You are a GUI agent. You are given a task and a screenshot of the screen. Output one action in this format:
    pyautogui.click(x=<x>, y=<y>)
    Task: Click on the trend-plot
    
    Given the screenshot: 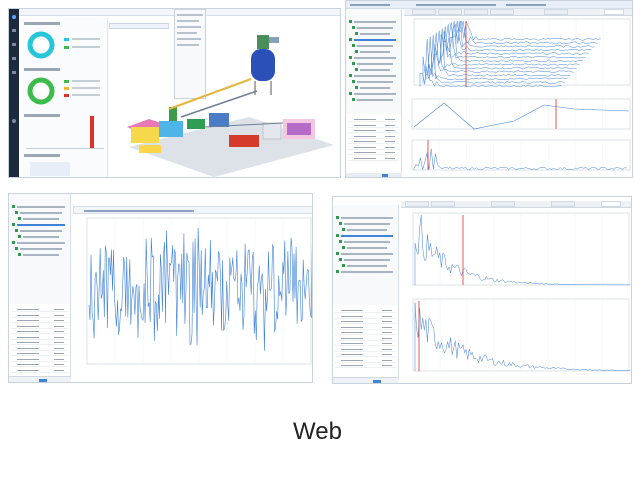 What is the action you would take?
    pyautogui.click(x=518, y=117)
    